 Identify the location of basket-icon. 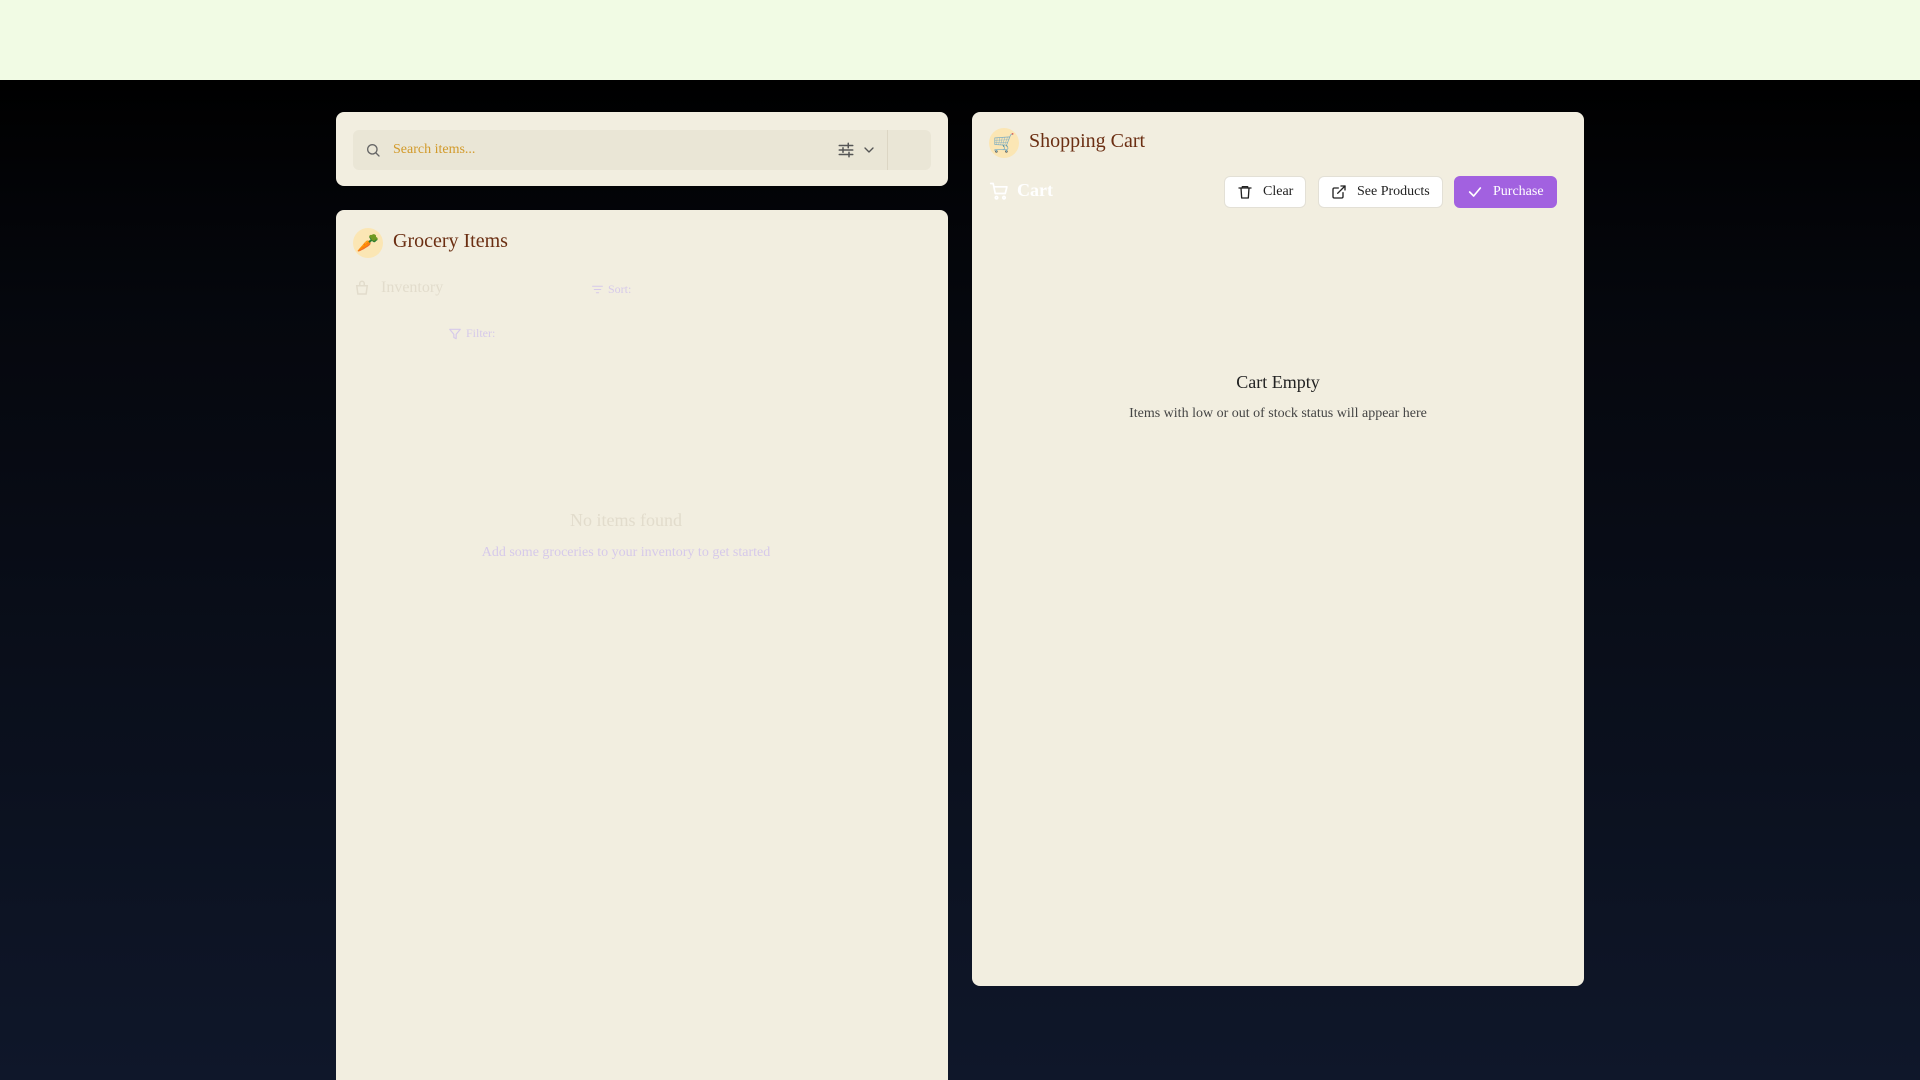
(362, 287).